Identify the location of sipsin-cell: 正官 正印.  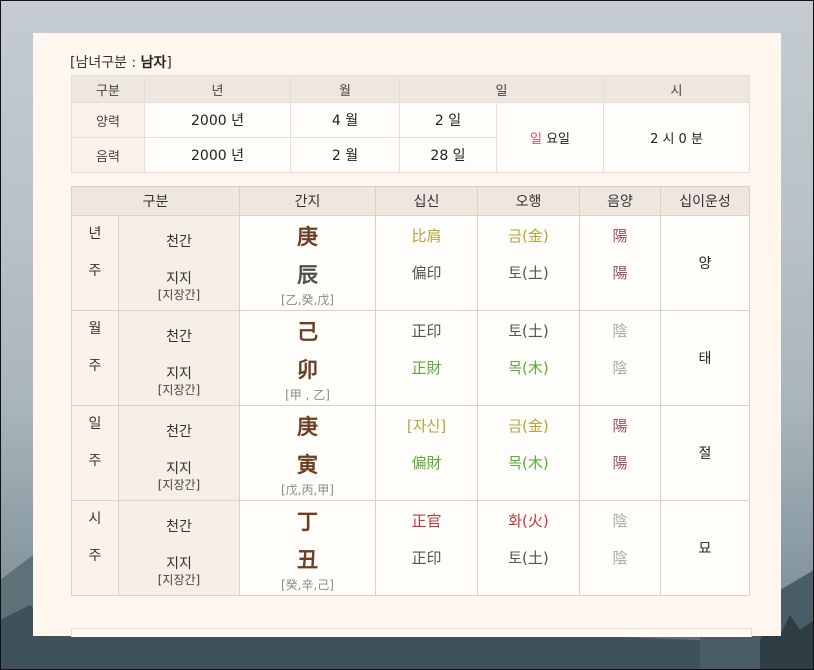
(426, 548).